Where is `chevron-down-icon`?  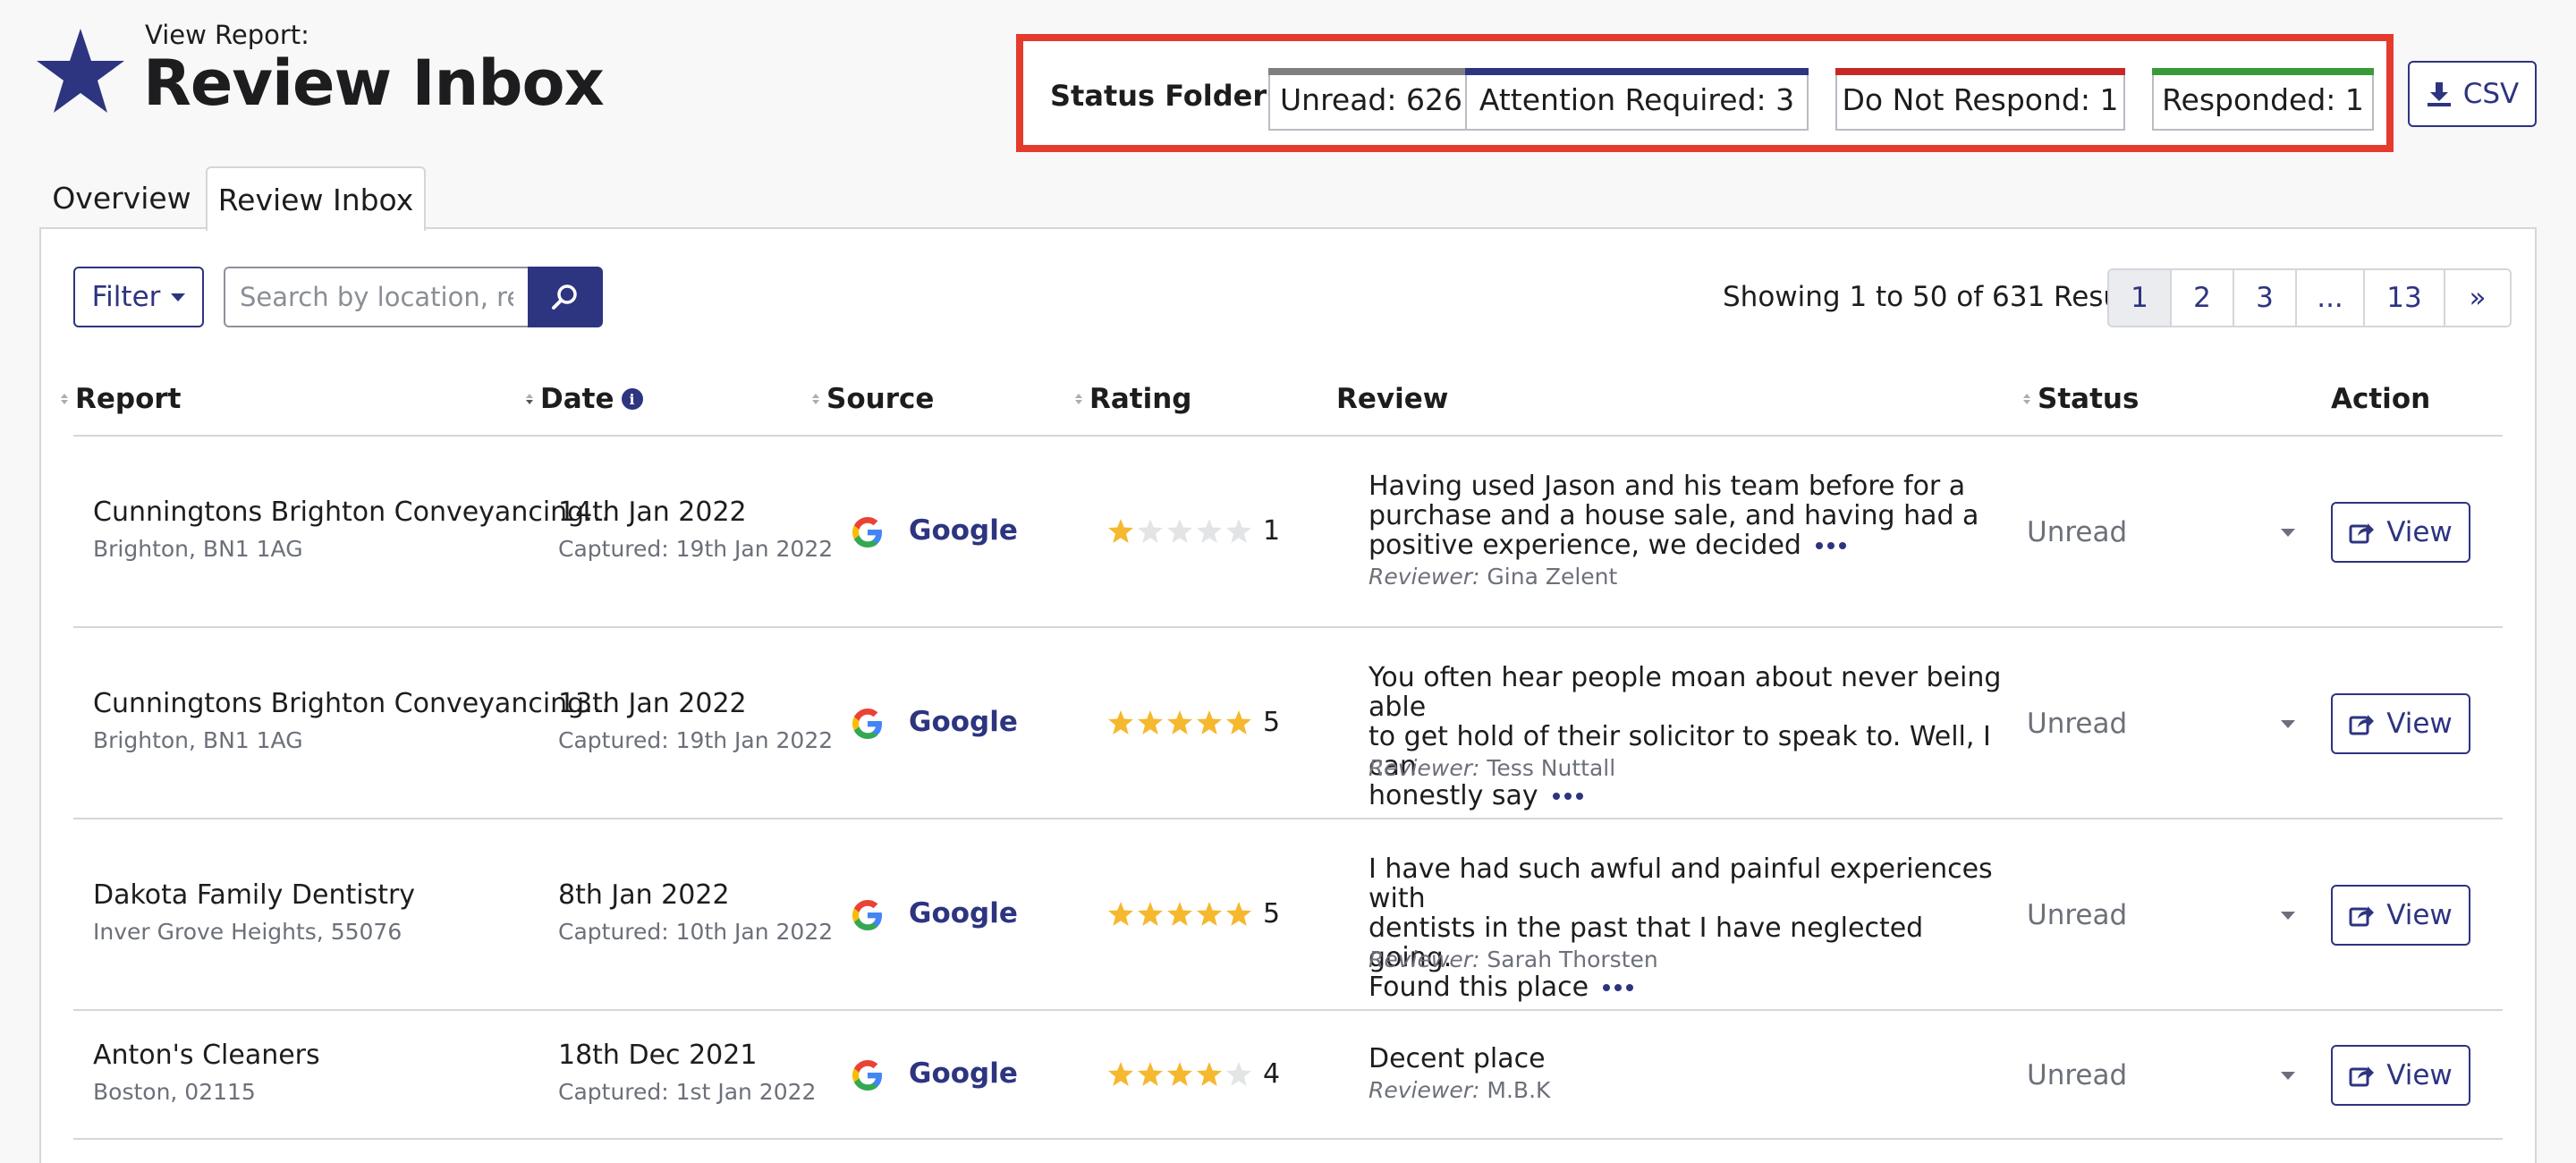 chevron-down-icon is located at coordinates (2288, 532).